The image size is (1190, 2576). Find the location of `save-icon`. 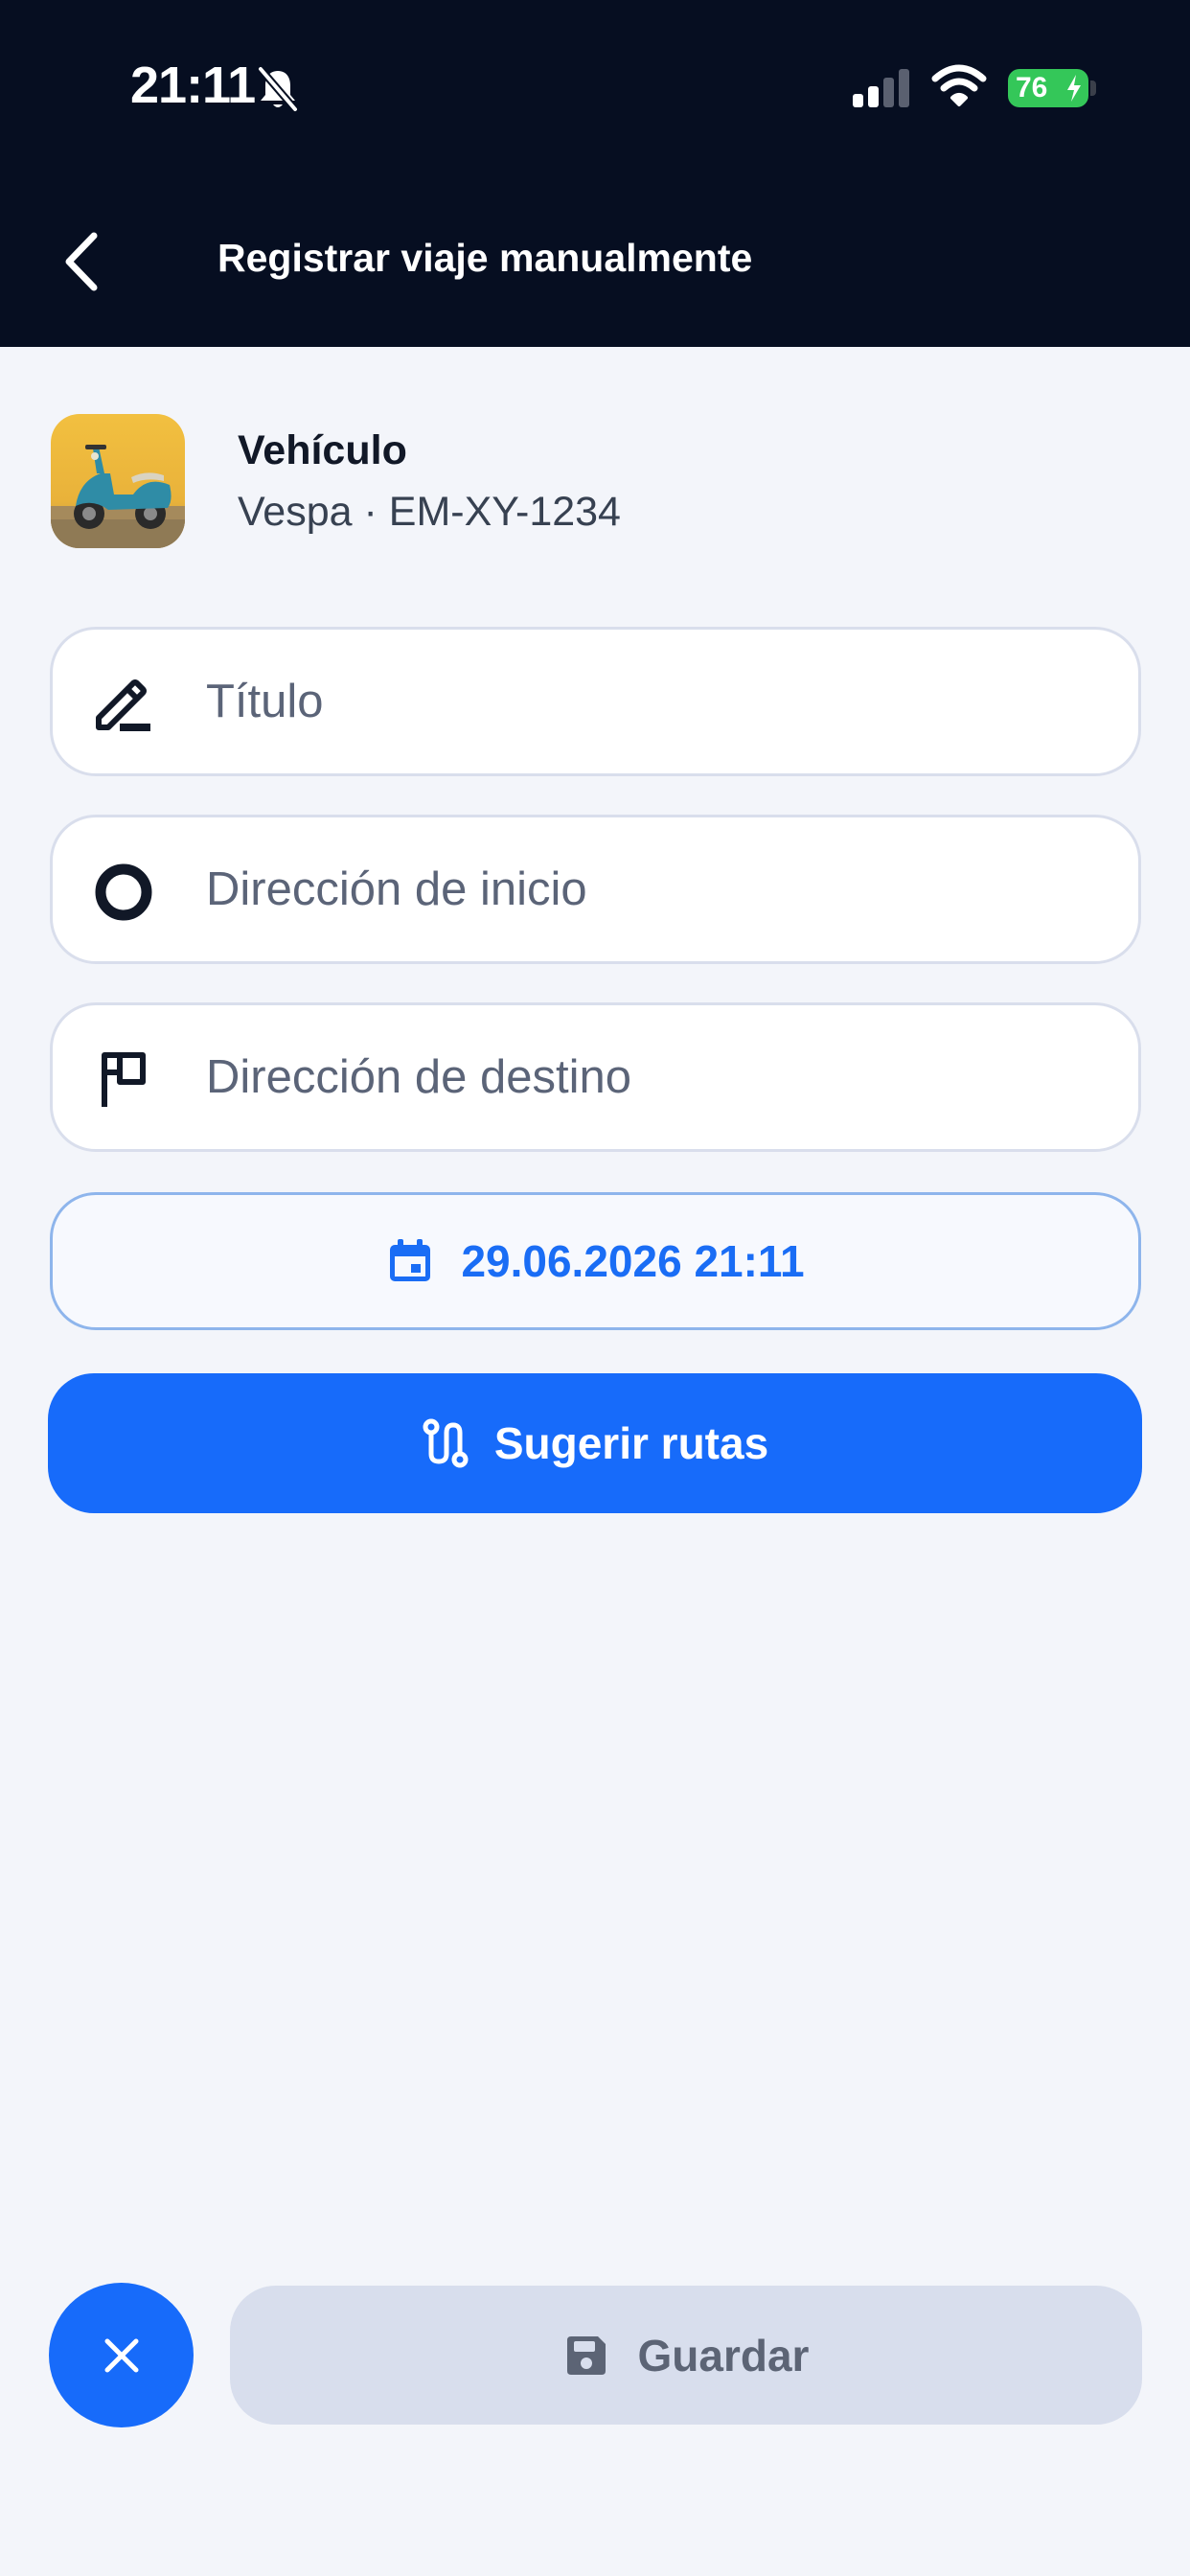

save-icon is located at coordinates (586, 2355).